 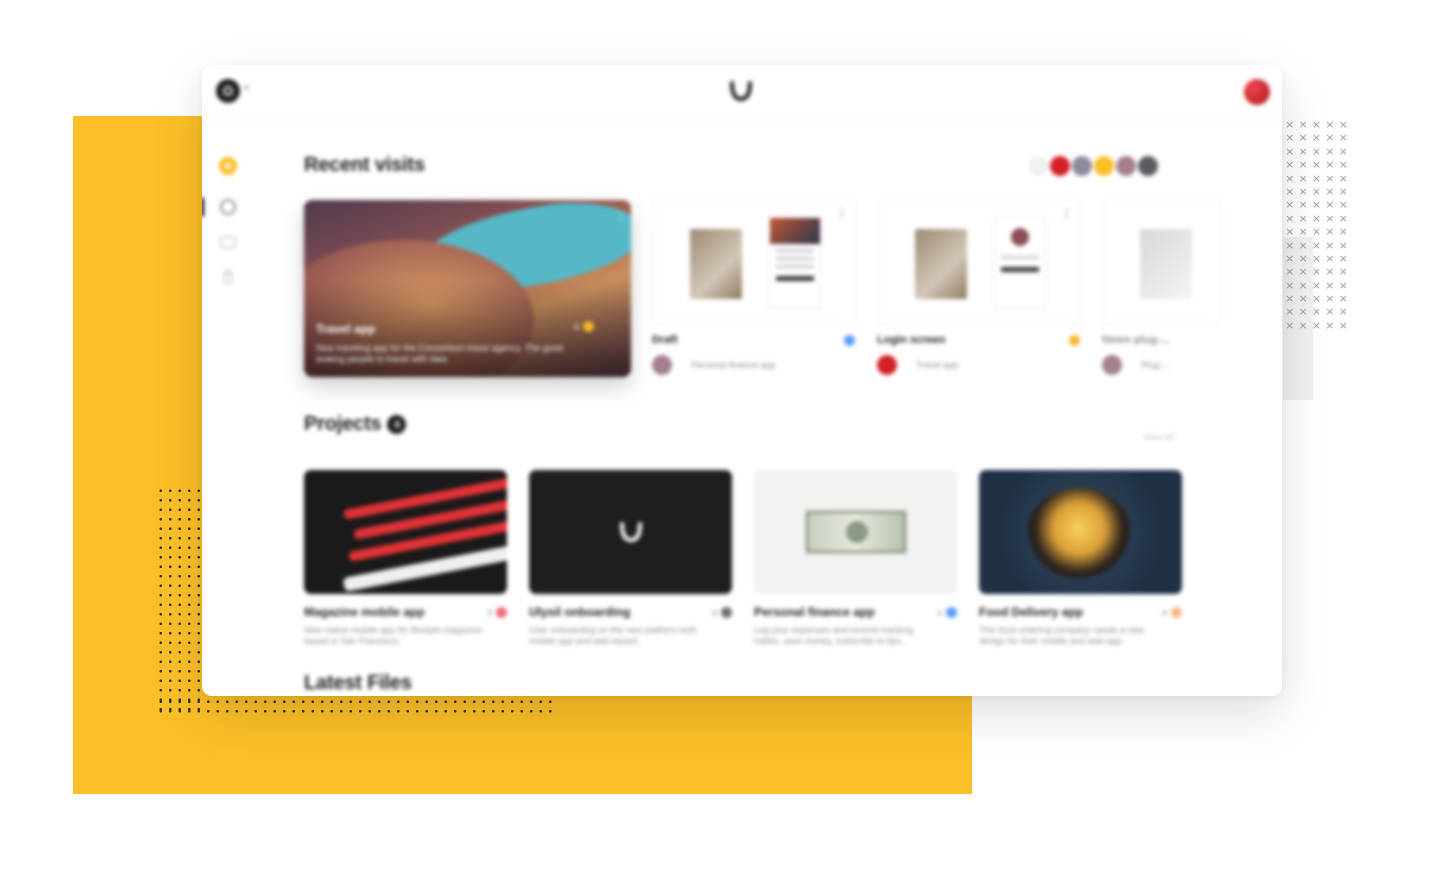 I want to click on dollar-bill-image, so click(x=855, y=532).